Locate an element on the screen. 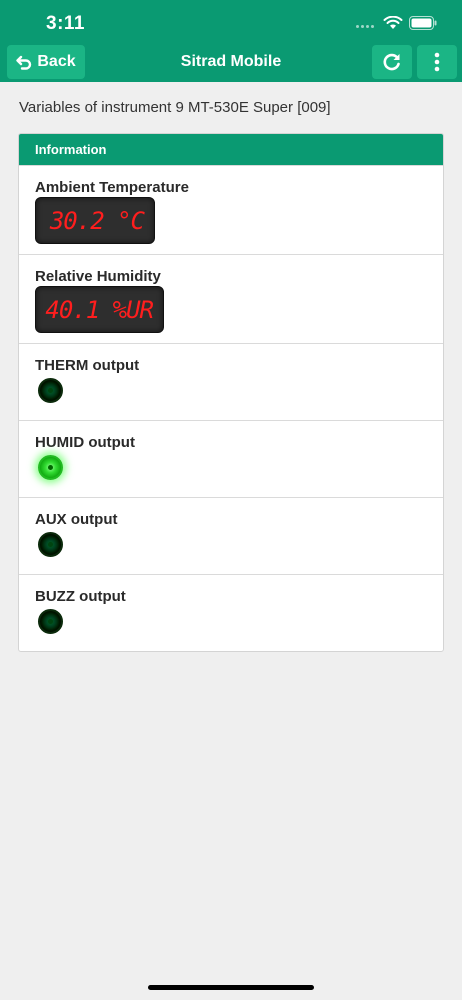 The image size is (462, 1000). cellular-signal-icon is located at coordinates (365, 26).